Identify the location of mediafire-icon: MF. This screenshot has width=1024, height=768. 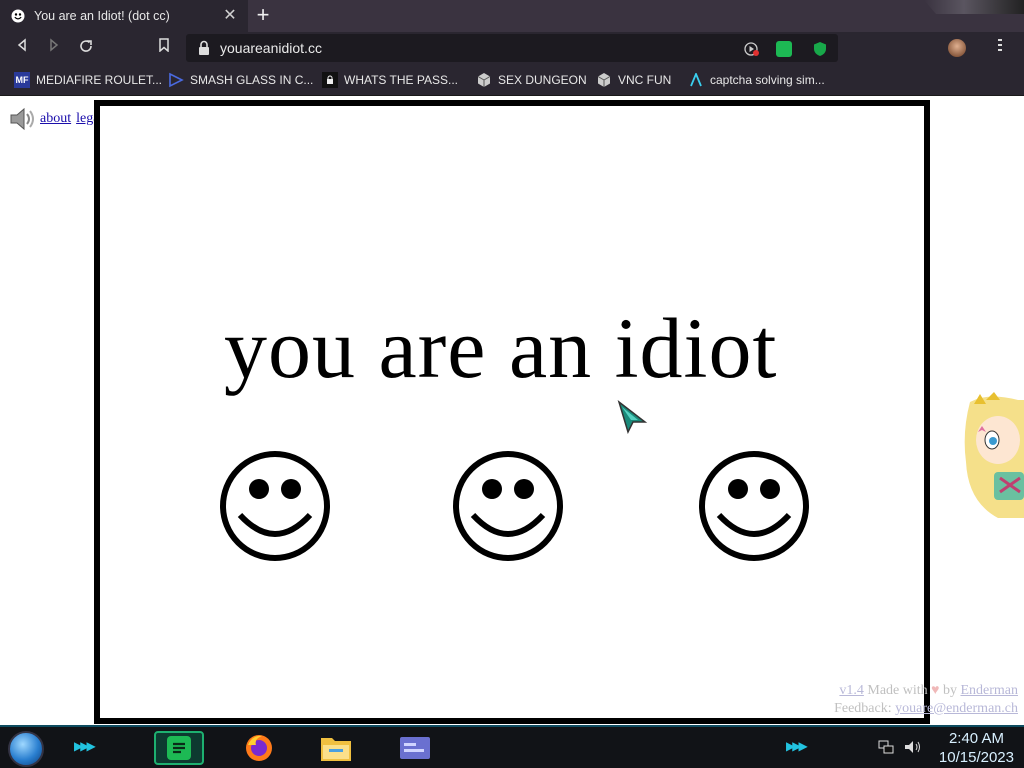
(22, 80).